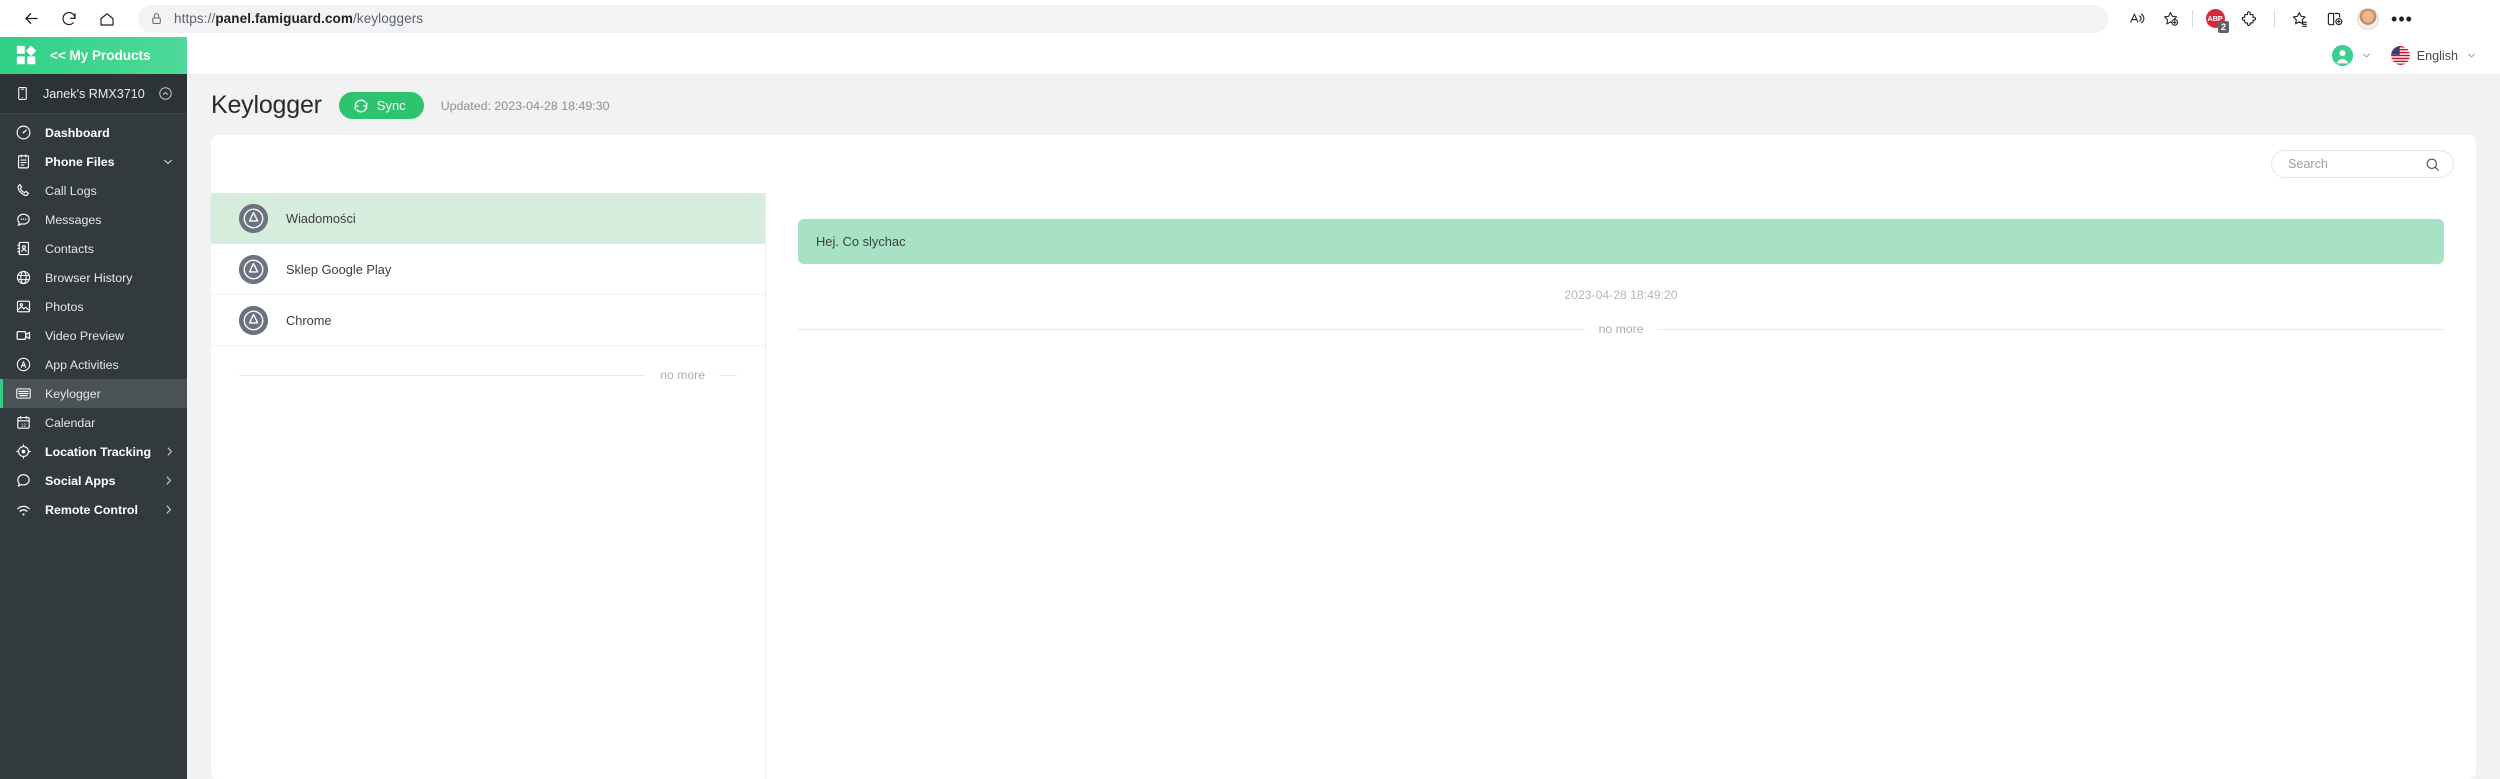 This screenshot has height=779, width=2500. Describe the element at coordinates (93, 509) in the screenshot. I see `sidebar-item-remote-control: Remote Control` at that location.